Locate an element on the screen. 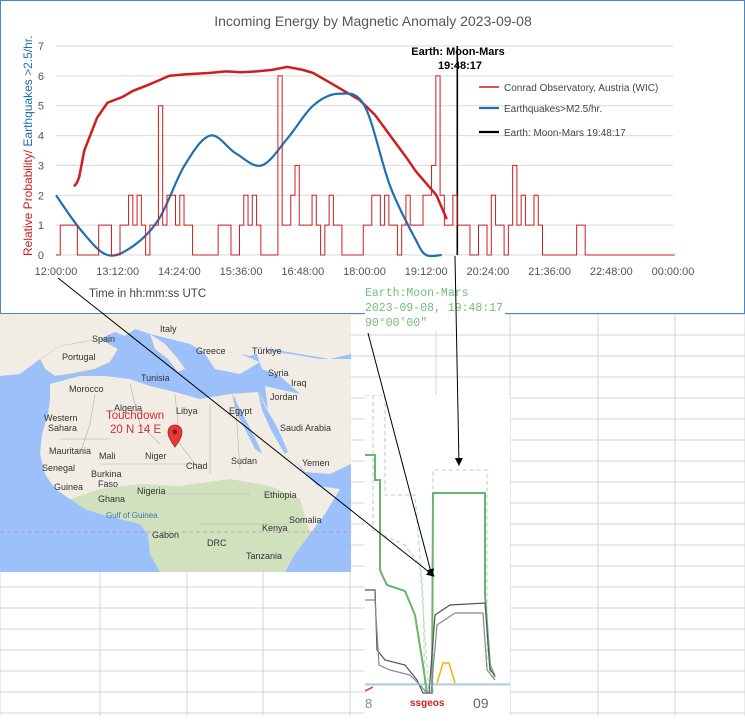 The image size is (745, 721). y-tick-label: 2 is located at coordinates (41, 196).